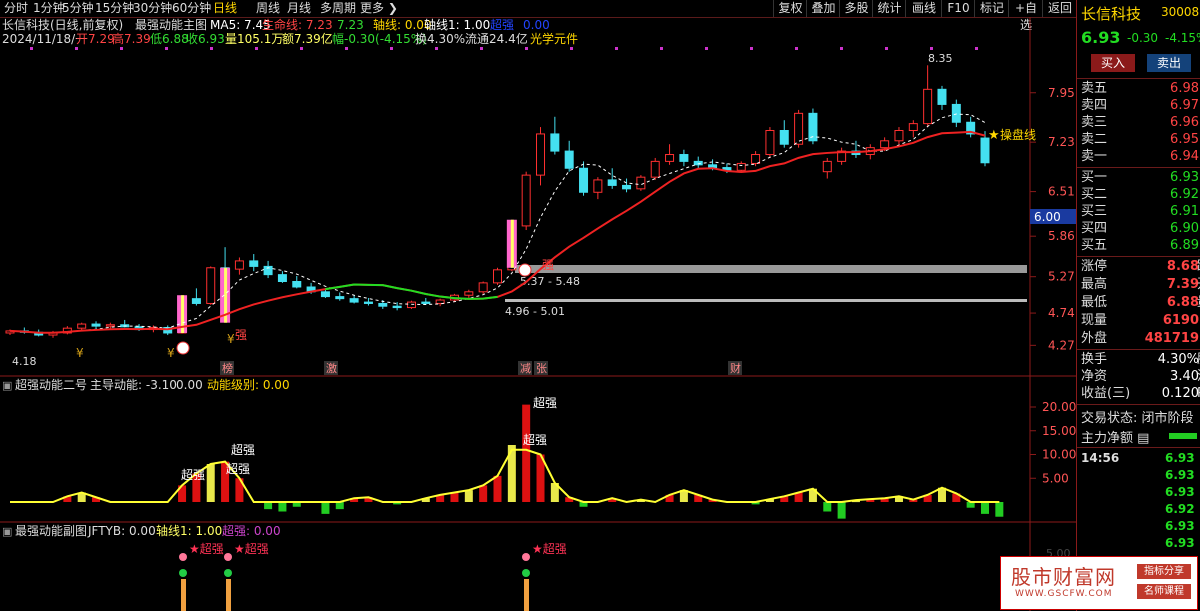  Describe the element at coordinates (121, 531) in the screenshot. I see `sub2-legend: JFTYB: 0.00` at that location.